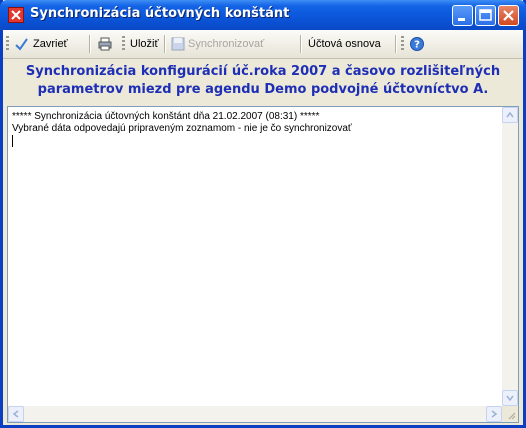  What do you see at coordinates (461, 19) in the screenshot?
I see `minimize-icon` at bounding box center [461, 19].